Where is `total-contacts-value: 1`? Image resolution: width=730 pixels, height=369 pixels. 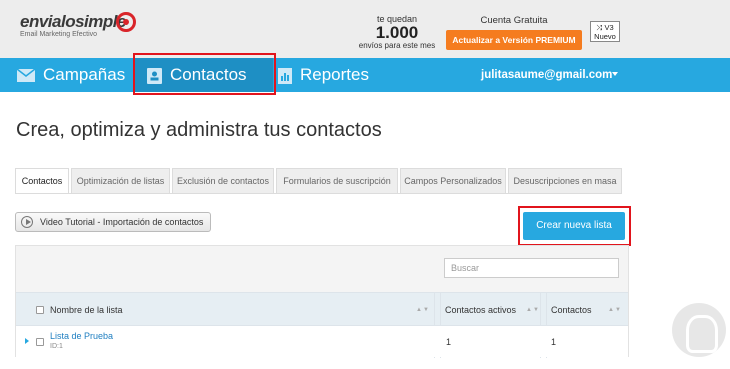 total-contacts-value: 1 is located at coordinates (554, 342).